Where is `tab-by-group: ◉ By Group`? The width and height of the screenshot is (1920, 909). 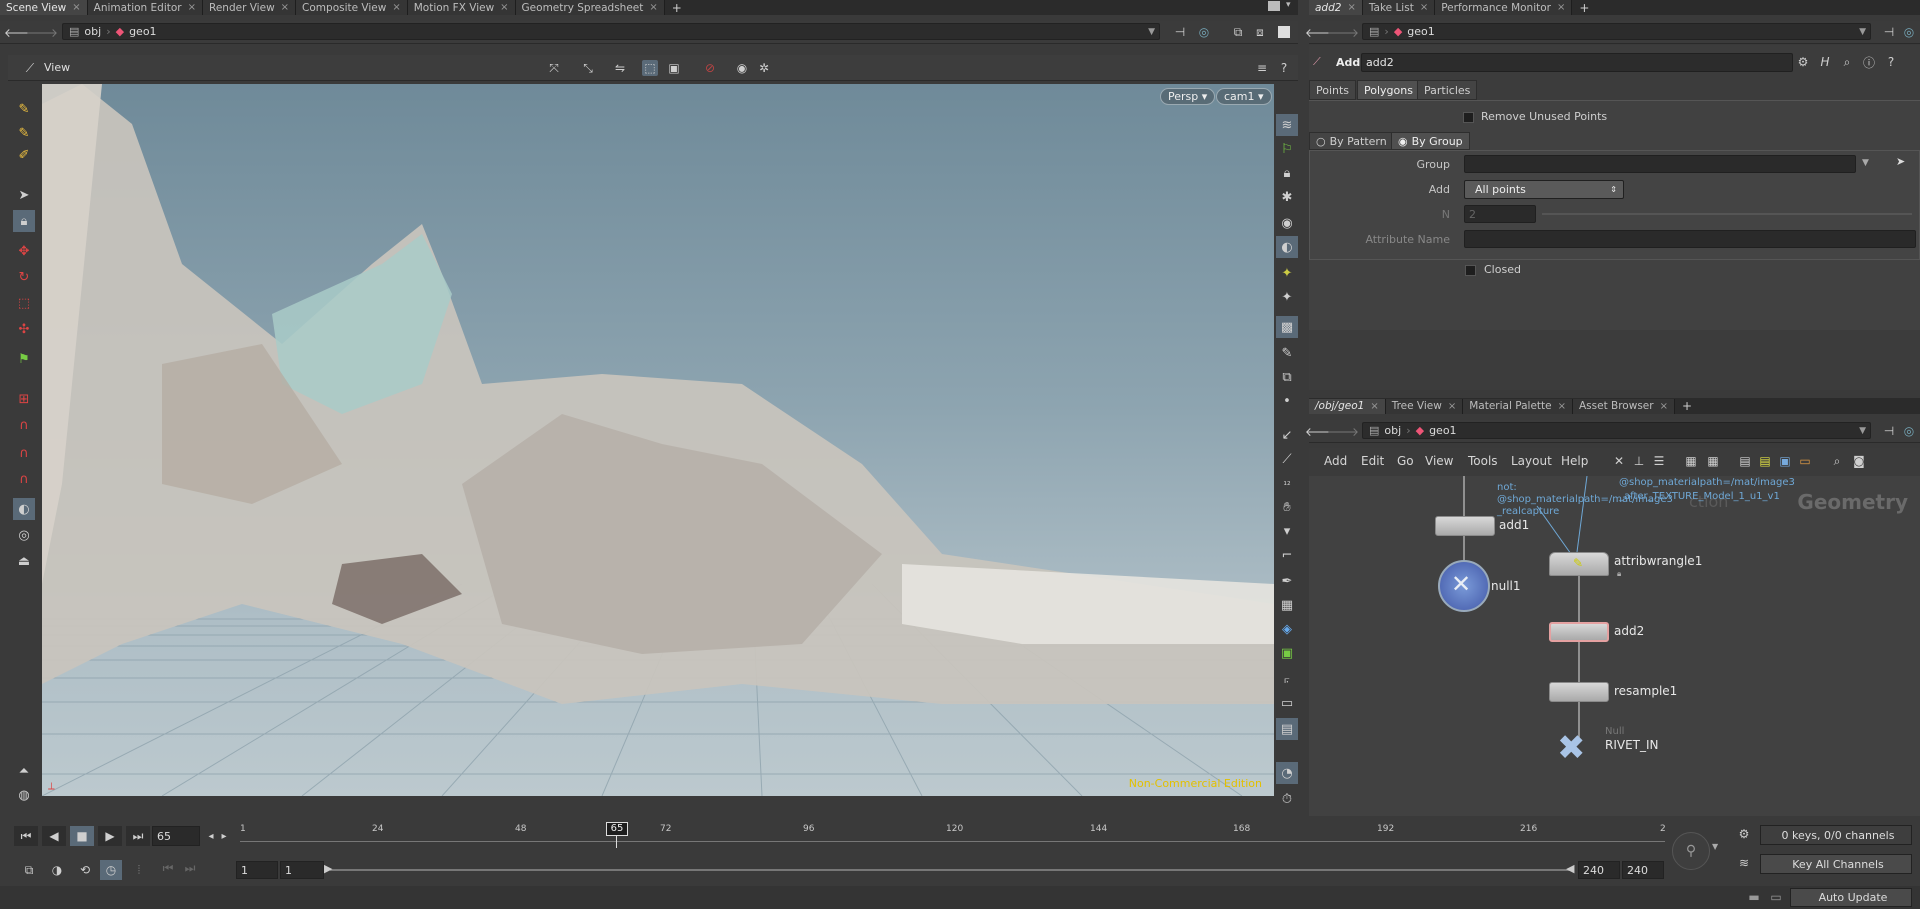 tab-by-group: ◉ By Group is located at coordinates (1430, 141).